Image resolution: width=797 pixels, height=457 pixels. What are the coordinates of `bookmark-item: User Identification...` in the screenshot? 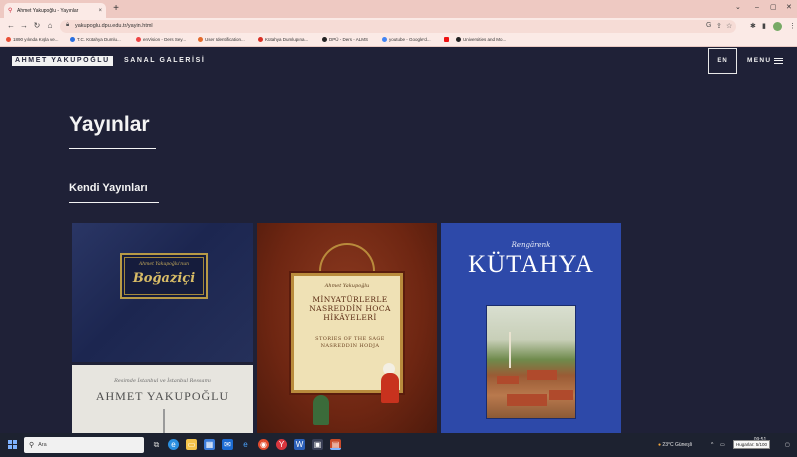 It's located at (221, 39).